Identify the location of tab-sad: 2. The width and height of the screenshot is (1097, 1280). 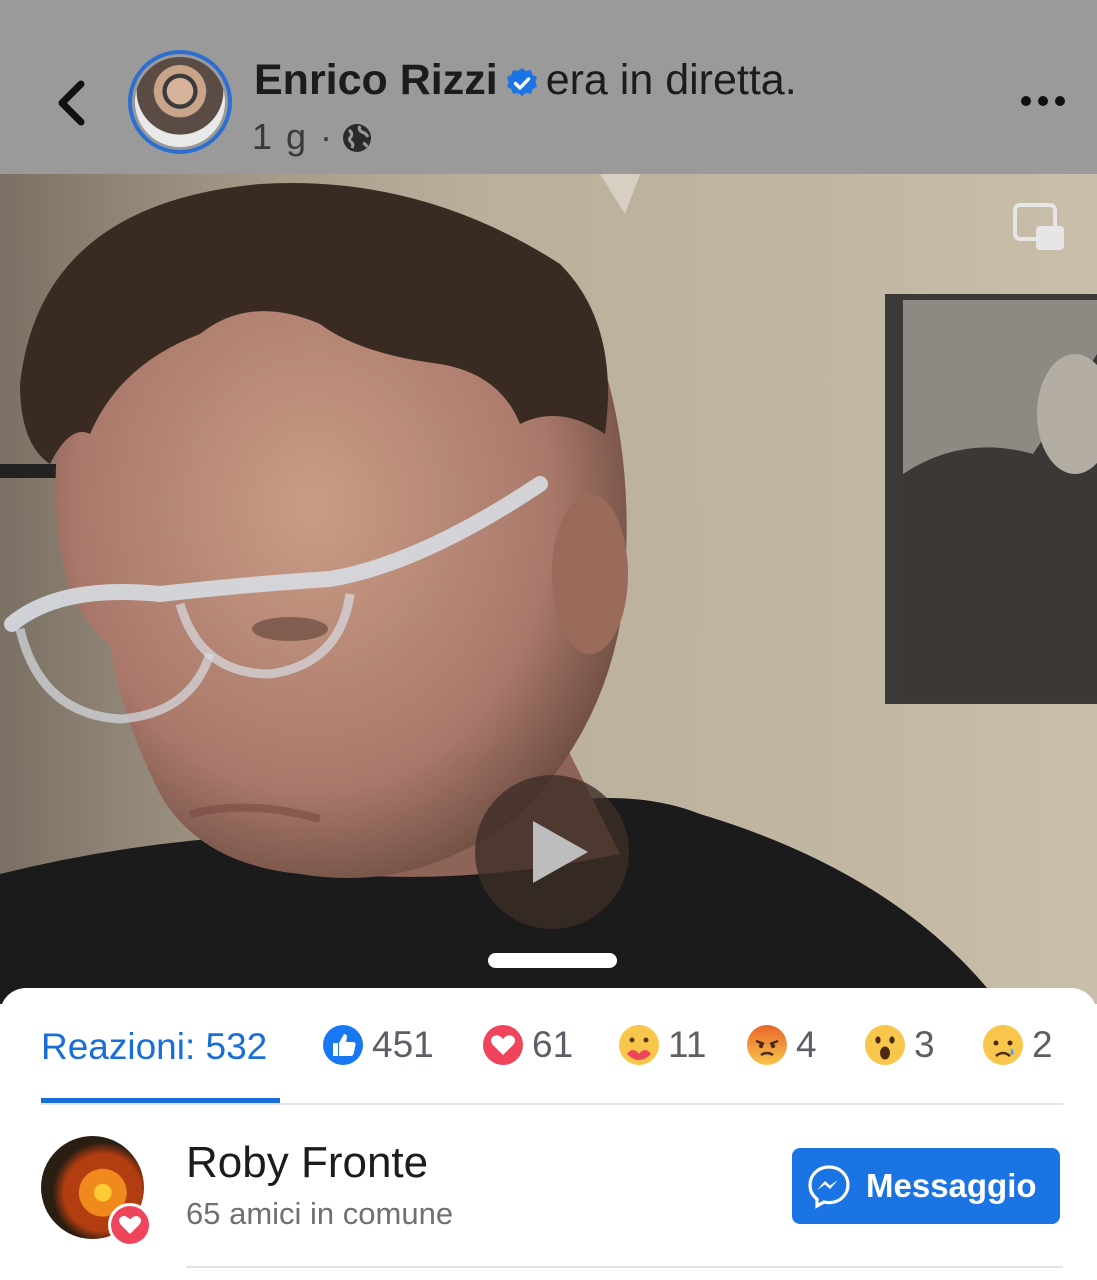
(1017, 1045).